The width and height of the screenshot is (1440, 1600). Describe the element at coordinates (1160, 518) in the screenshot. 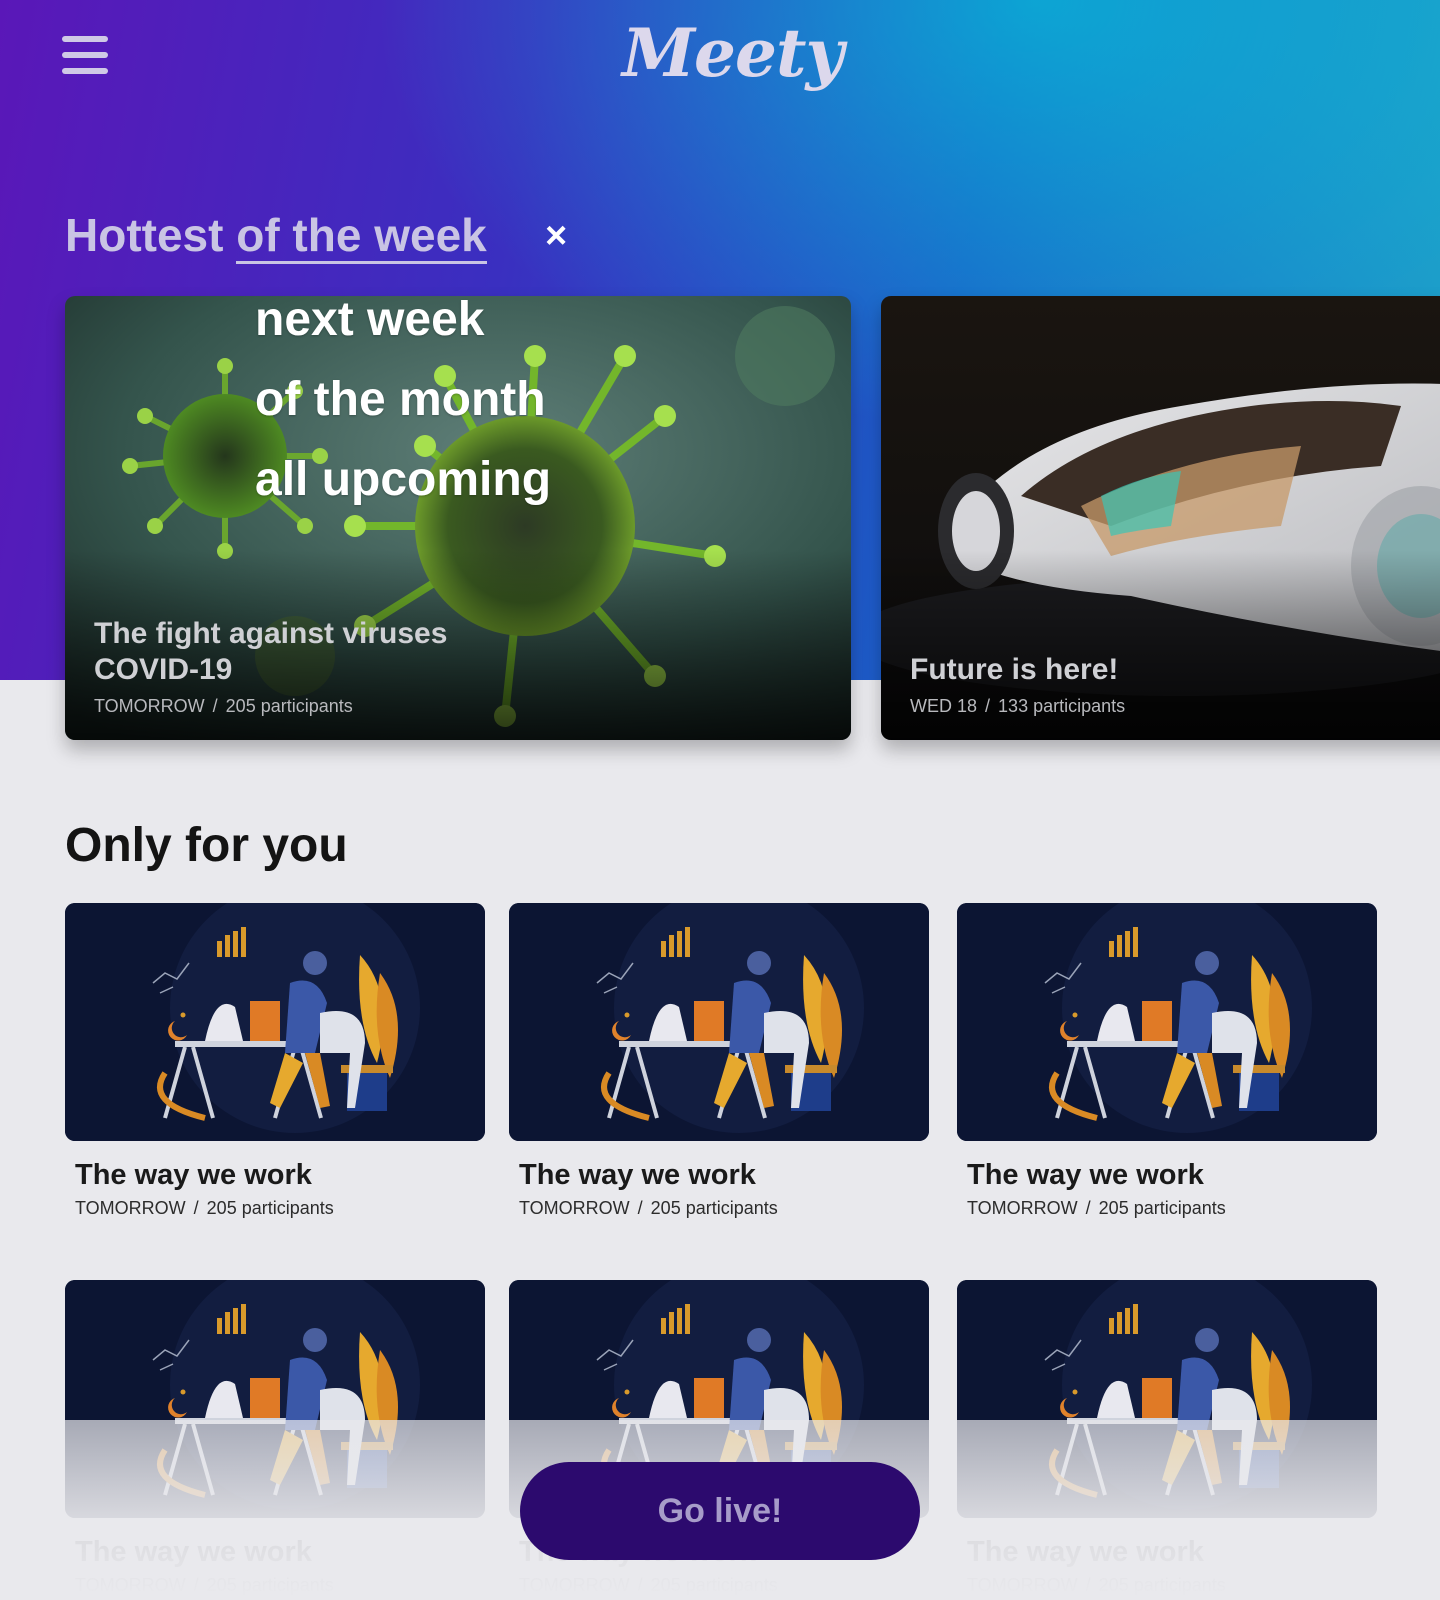

I see `featured-event-card: Future is here! WED 18 / 133 participants` at that location.